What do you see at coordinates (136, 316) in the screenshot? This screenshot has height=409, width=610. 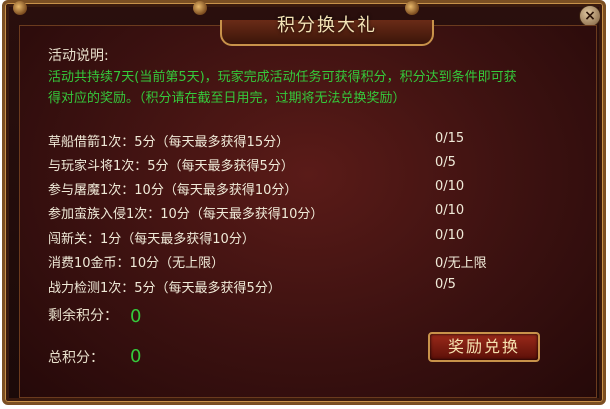 I see `remaining-score-value: 0` at bounding box center [136, 316].